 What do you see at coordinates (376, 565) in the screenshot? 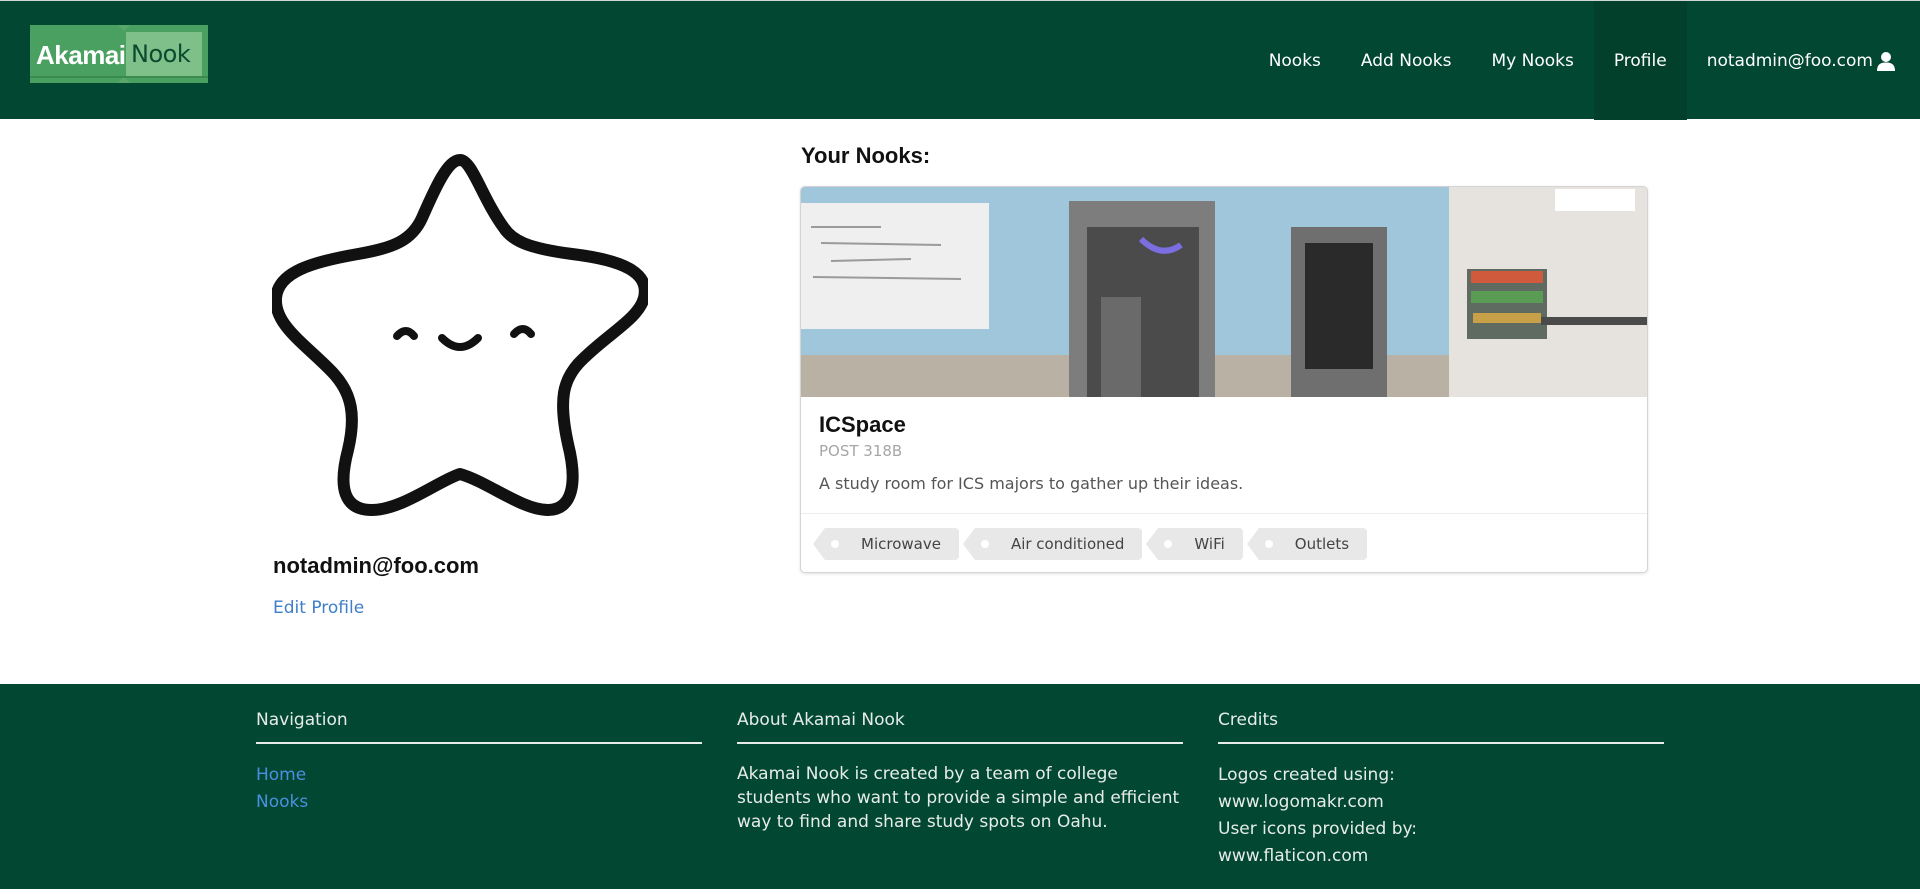
I see `profile-email: notadmin@foo.com` at bounding box center [376, 565].